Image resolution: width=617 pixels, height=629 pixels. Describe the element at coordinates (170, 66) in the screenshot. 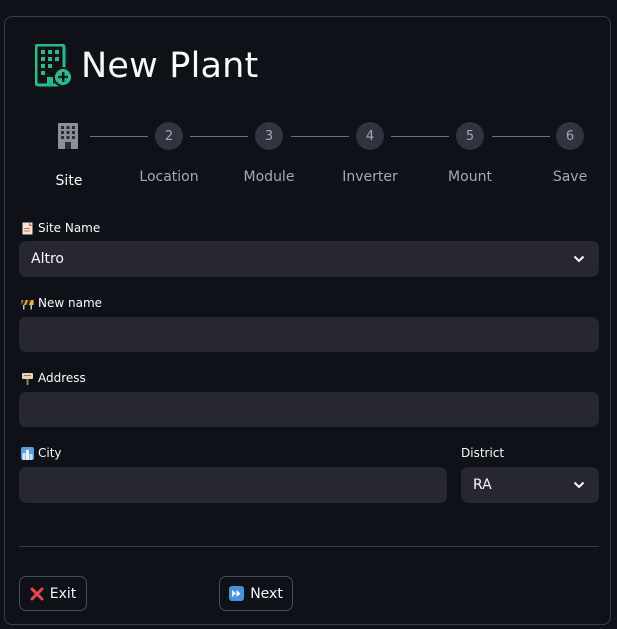

I see `page-title: New Plant` at that location.